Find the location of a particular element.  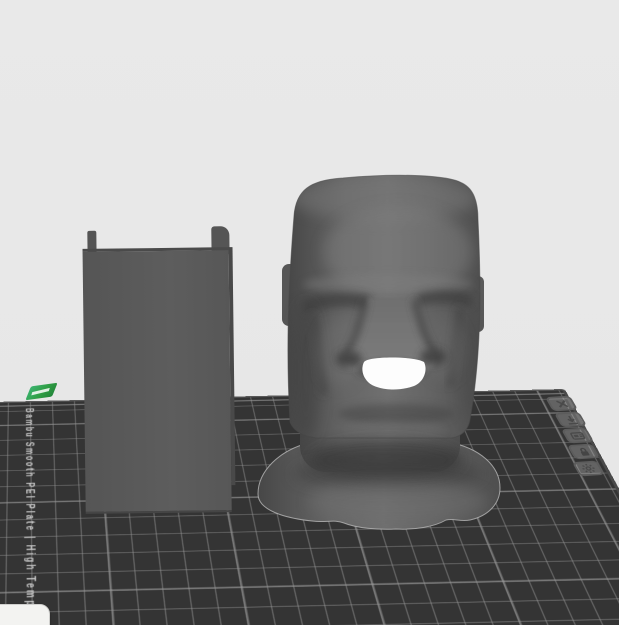

plate-label: Bambu Smooth PEI Plate | High Temp Plate is located at coordinates (29, 516).